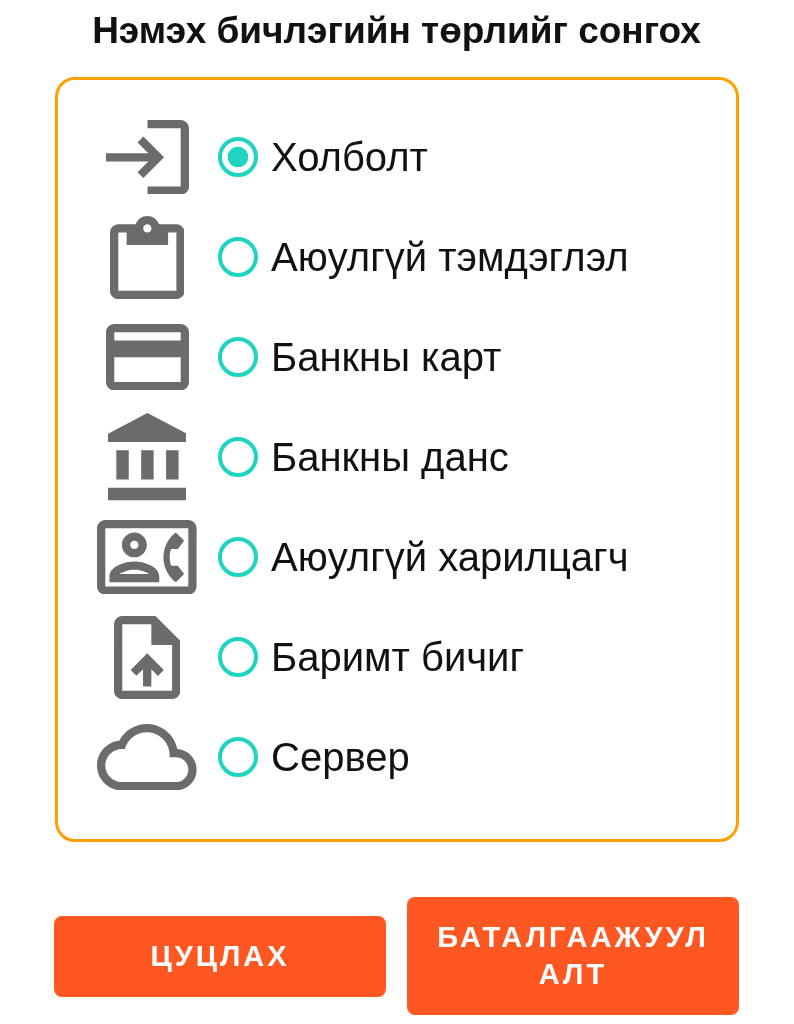 The height and width of the screenshot is (1024, 794). Describe the element at coordinates (390, 457) in the screenshot. I see `option-label: Банкны данс` at that location.